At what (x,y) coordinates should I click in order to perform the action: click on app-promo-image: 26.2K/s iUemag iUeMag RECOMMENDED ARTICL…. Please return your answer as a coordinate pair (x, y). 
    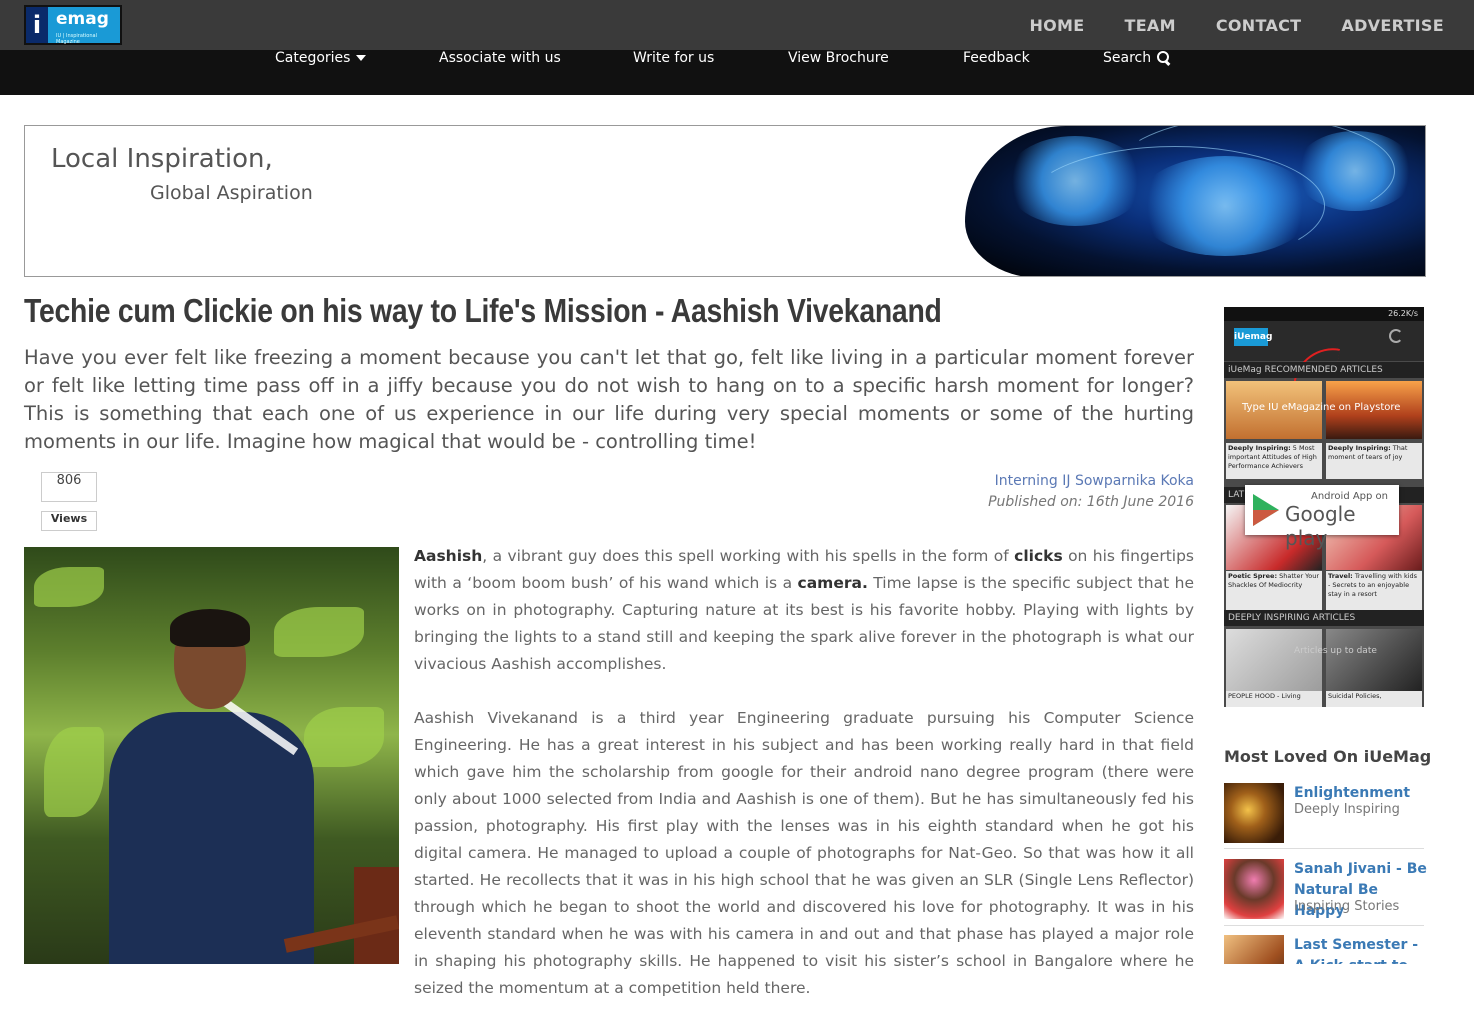
    Looking at the image, I should click on (1324, 507).